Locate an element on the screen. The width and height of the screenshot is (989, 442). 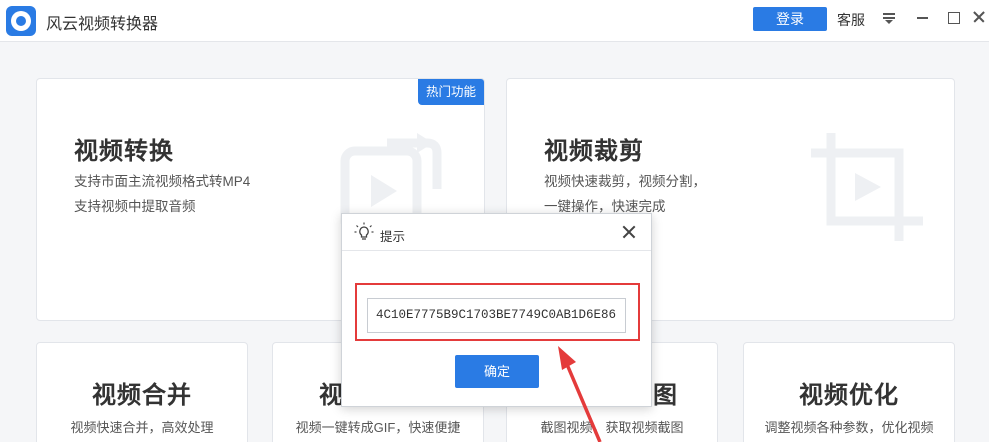
card-description: 调整视频各种参数，优化视频 is located at coordinates (849, 427).